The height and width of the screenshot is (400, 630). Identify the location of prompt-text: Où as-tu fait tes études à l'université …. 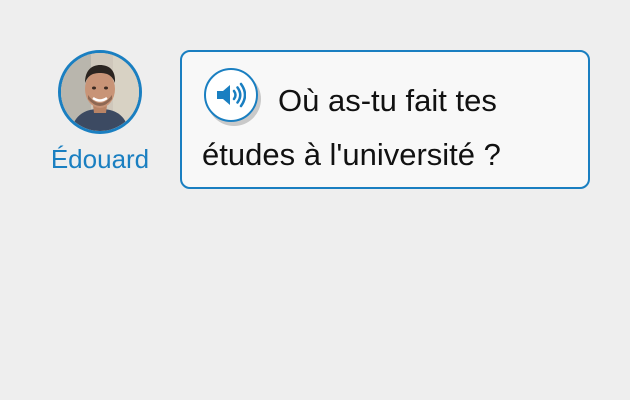
(351, 127).